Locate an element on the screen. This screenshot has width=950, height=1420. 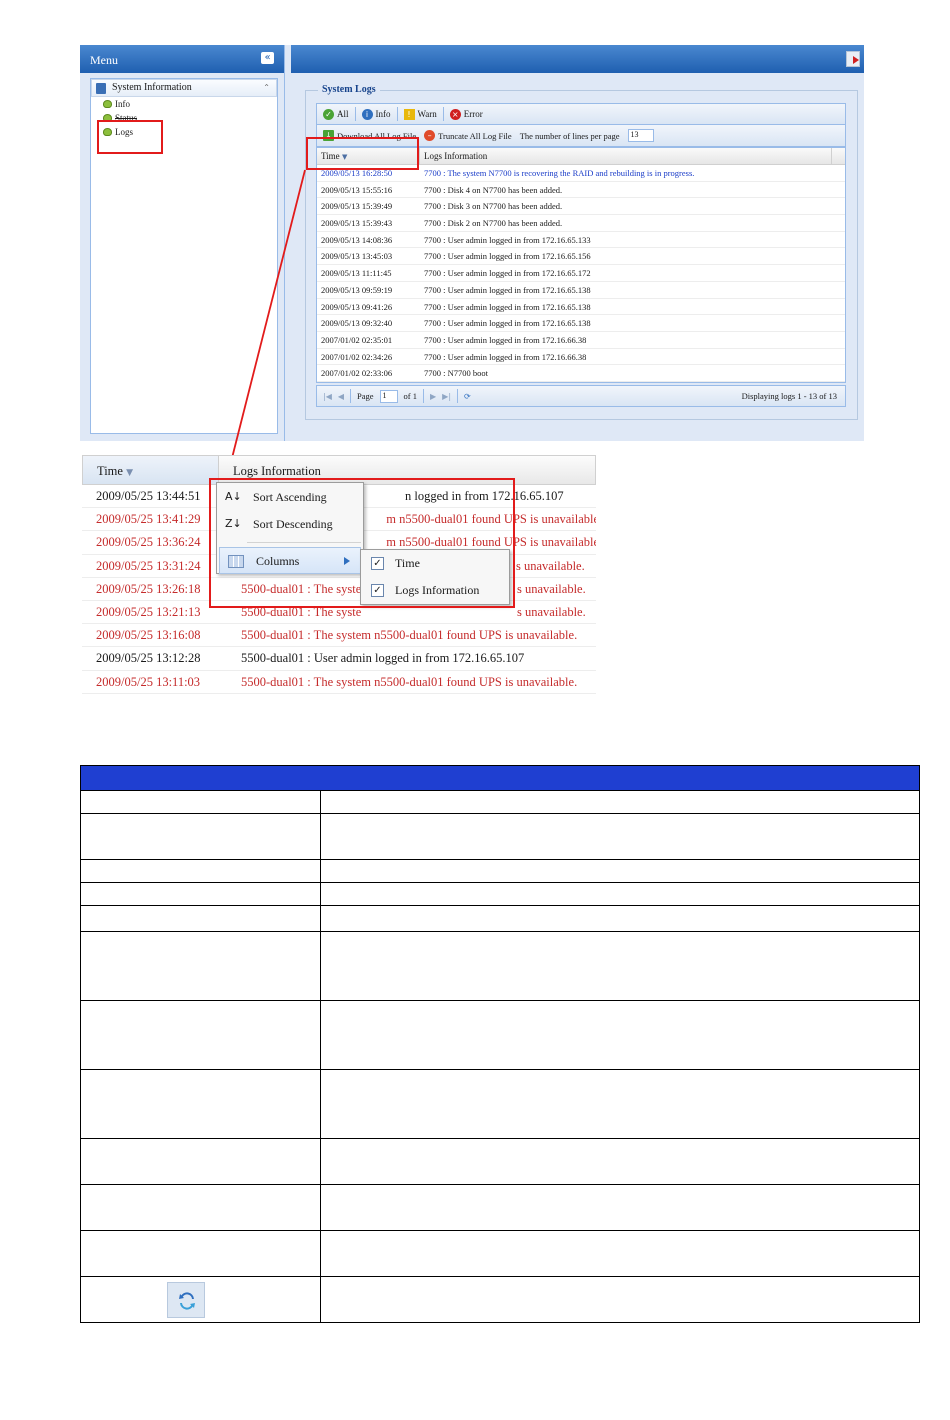
table-header-row is located at coordinates (500, 778).